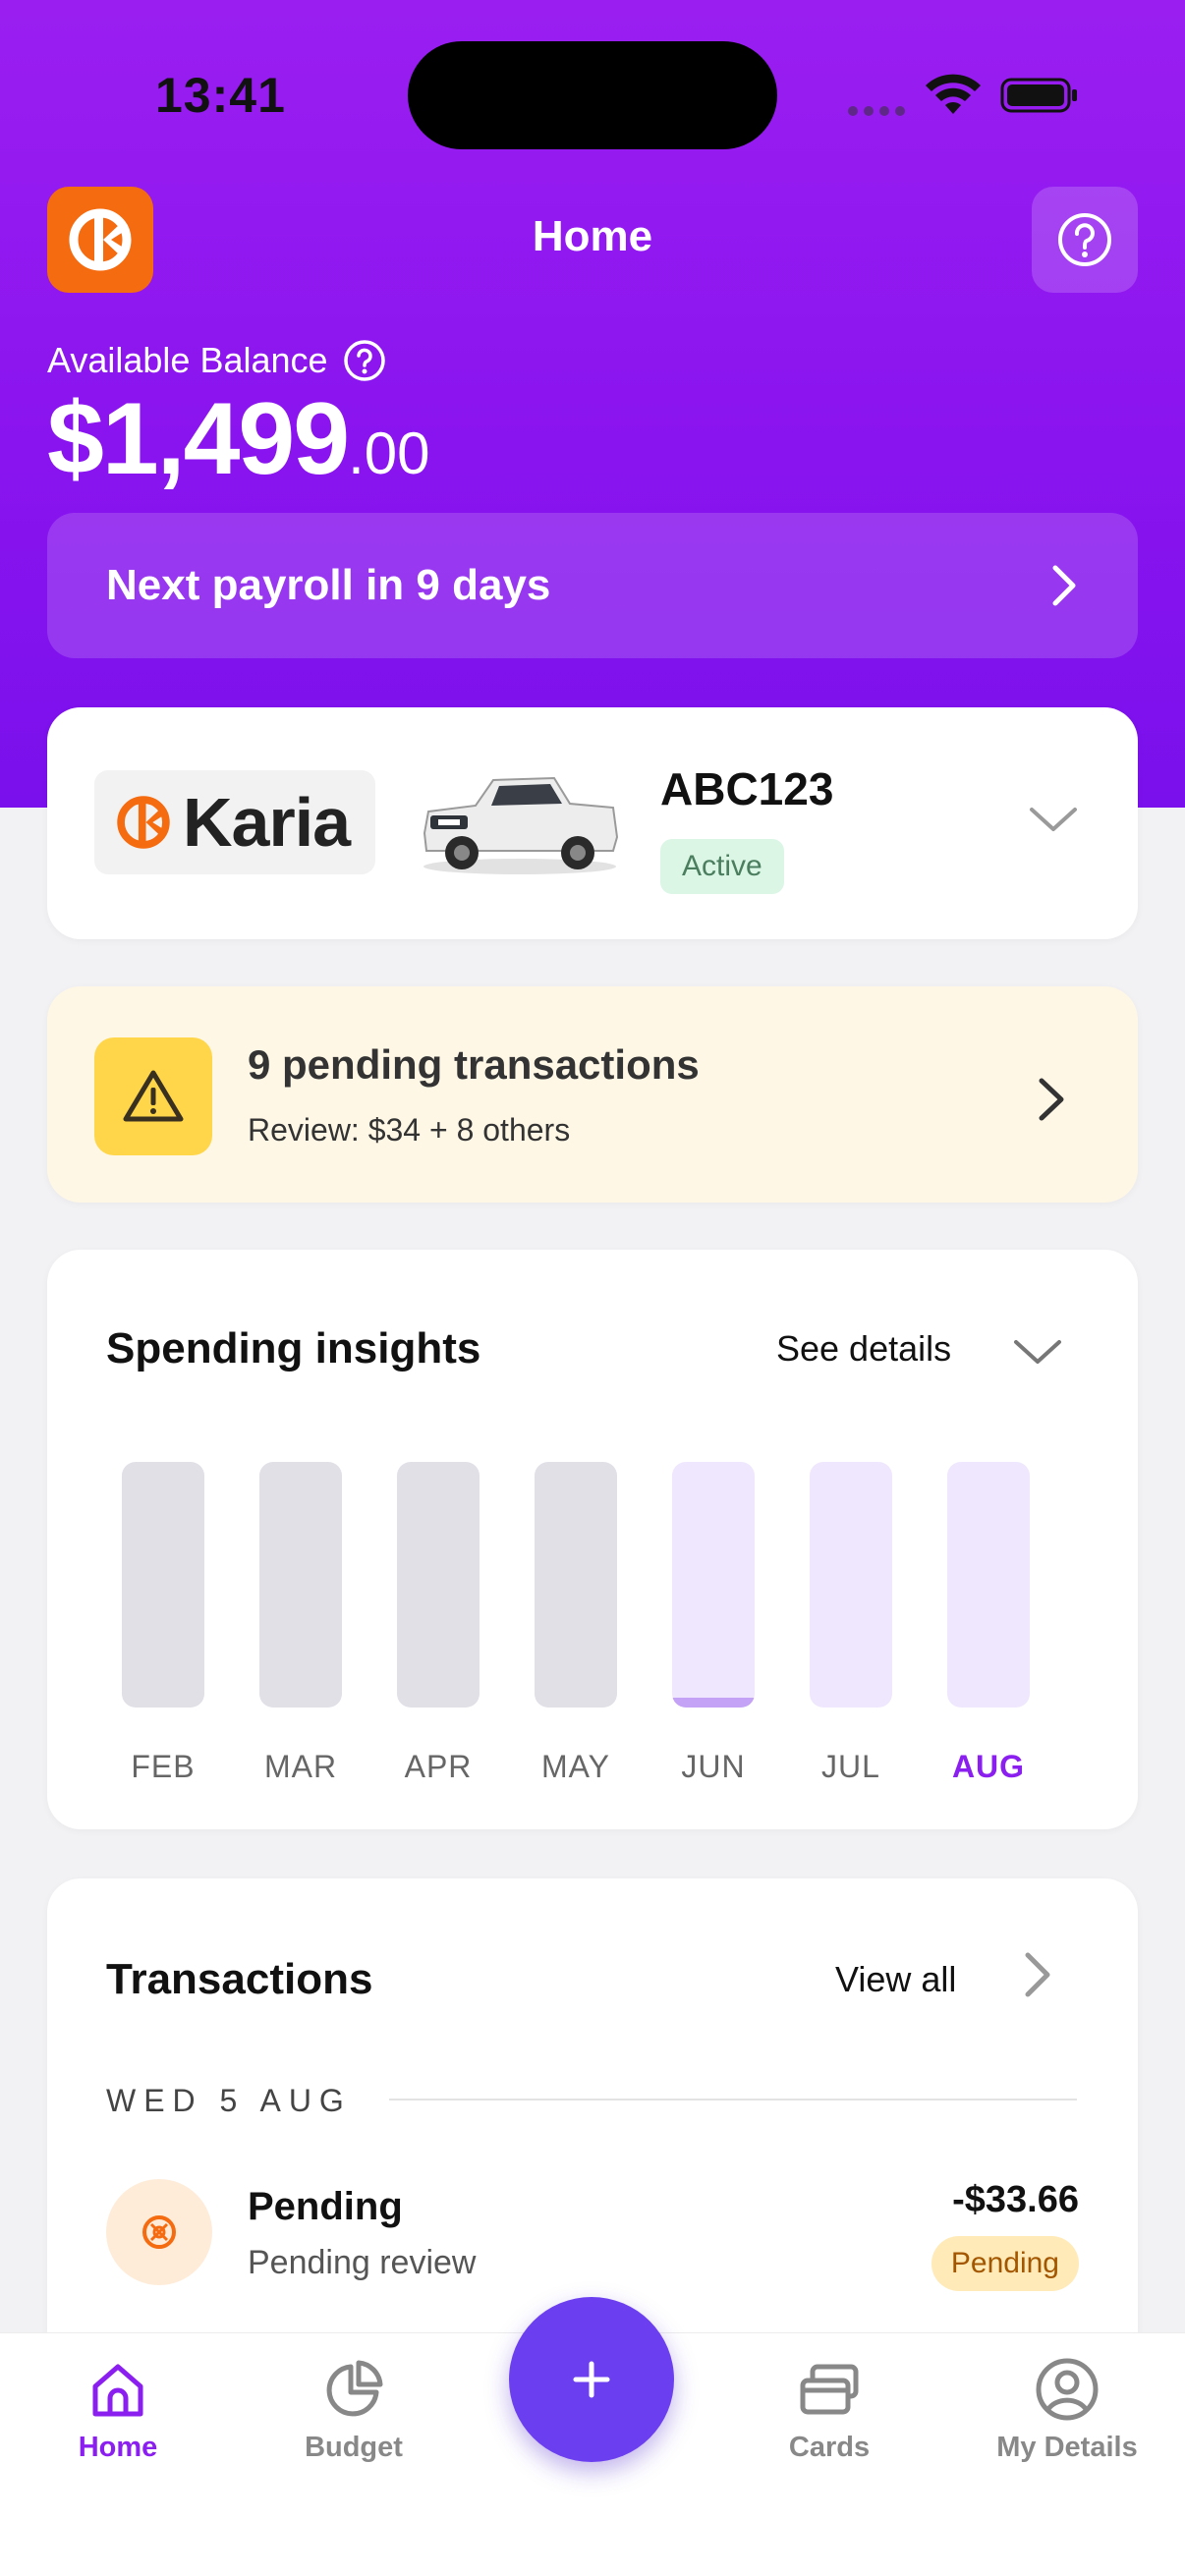 The width and height of the screenshot is (1185, 2576). I want to click on plus-icon, so click(592, 2379).